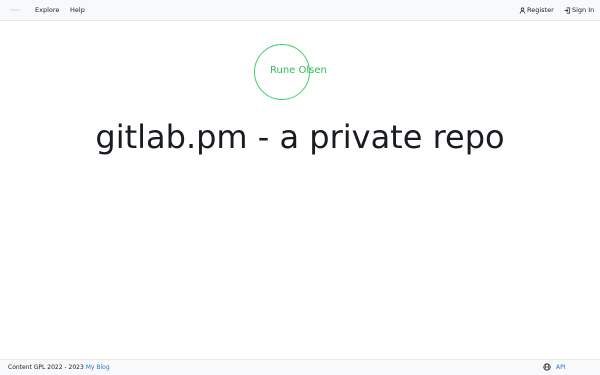 The width and height of the screenshot is (600, 375). I want to click on register-link: Register, so click(536, 10).